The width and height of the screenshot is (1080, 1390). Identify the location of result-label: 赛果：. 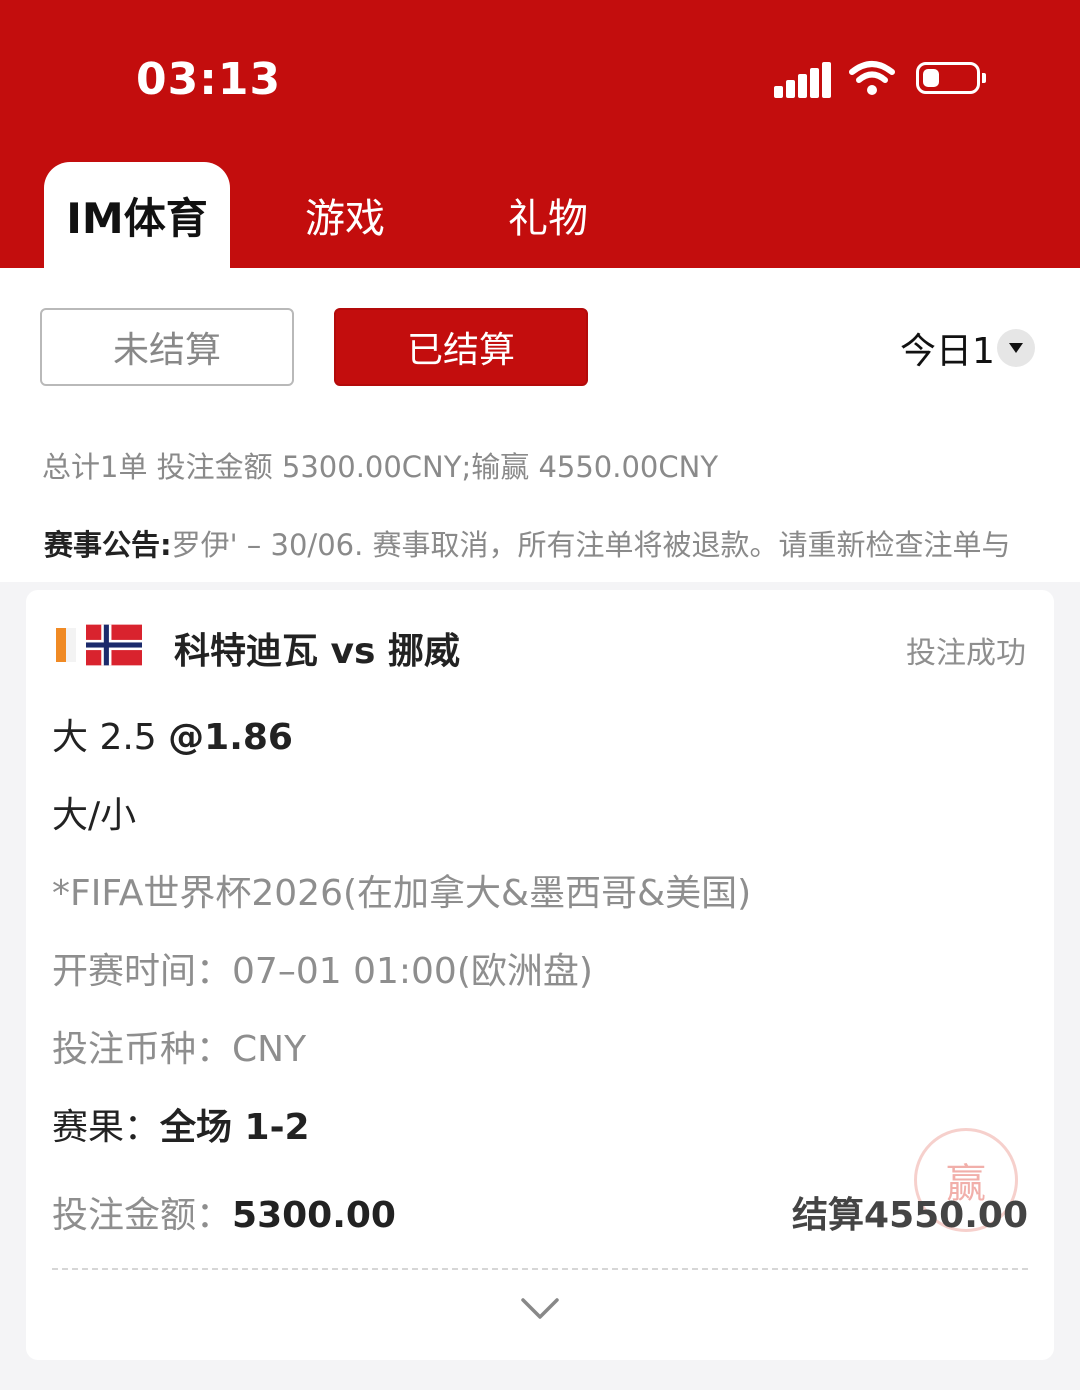
(106, 1127).